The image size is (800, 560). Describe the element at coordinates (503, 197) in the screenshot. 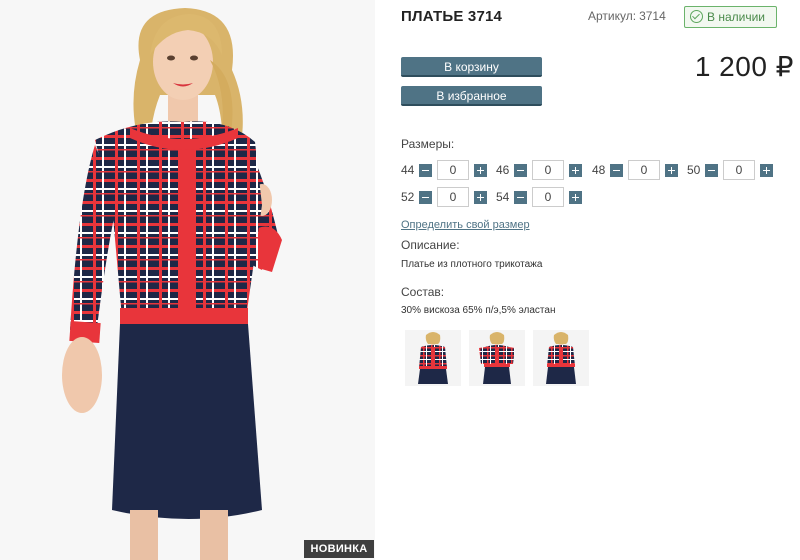

I see `size-number: 54` at that location.